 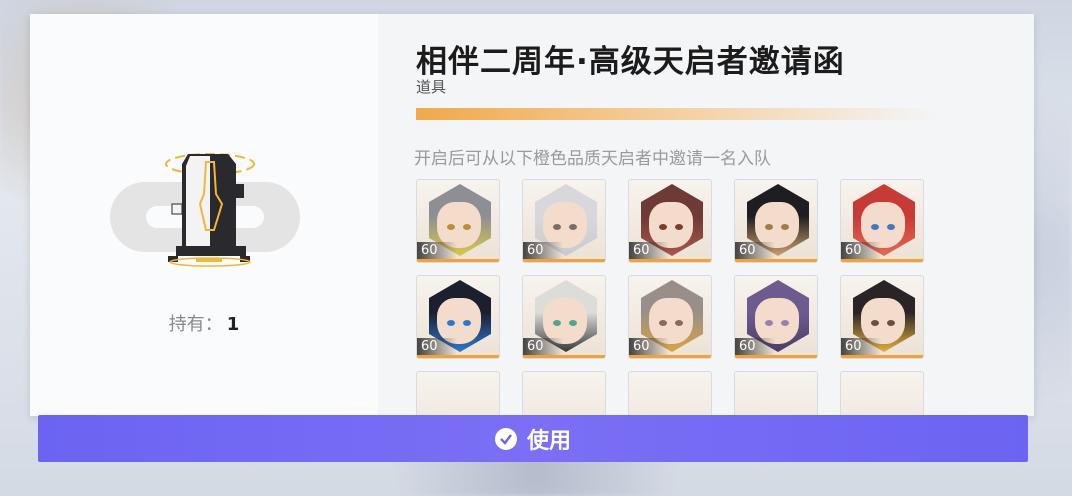 I want to click on check-circle-icon, so click(x=505, y=438).